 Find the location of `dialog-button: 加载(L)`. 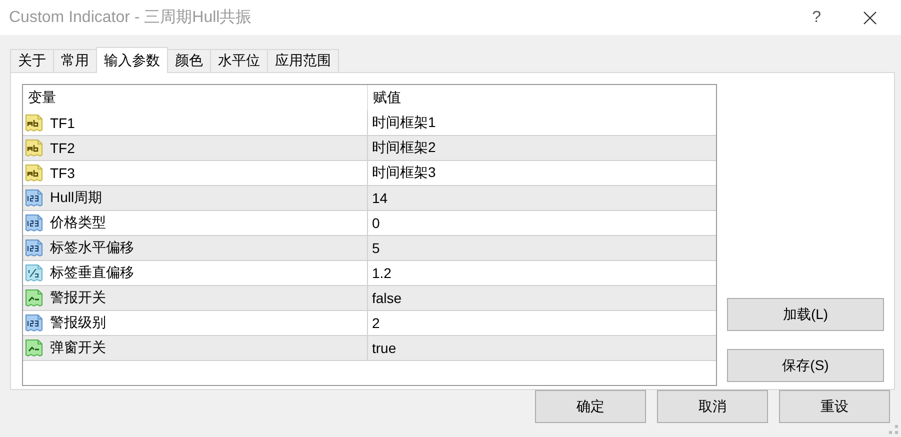

dialog-button: 加载(L) is located at coordinates (805, 314).